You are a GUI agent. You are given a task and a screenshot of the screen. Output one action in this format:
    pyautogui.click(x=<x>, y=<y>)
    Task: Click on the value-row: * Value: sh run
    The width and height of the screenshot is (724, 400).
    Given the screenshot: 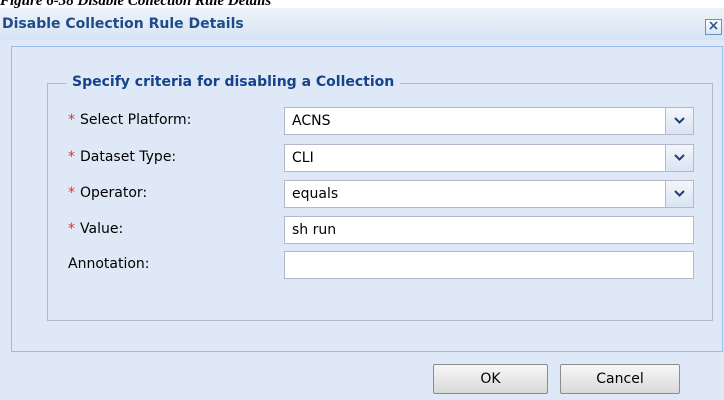 What is the action you would take?
    pyautogui.click(x=381, y=230)
    